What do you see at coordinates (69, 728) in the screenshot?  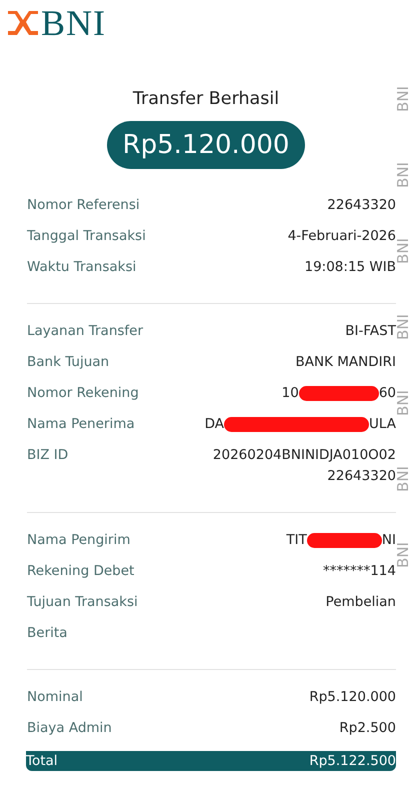 I see `field-label: Biaya Admin` at bounding box center [69, 728].